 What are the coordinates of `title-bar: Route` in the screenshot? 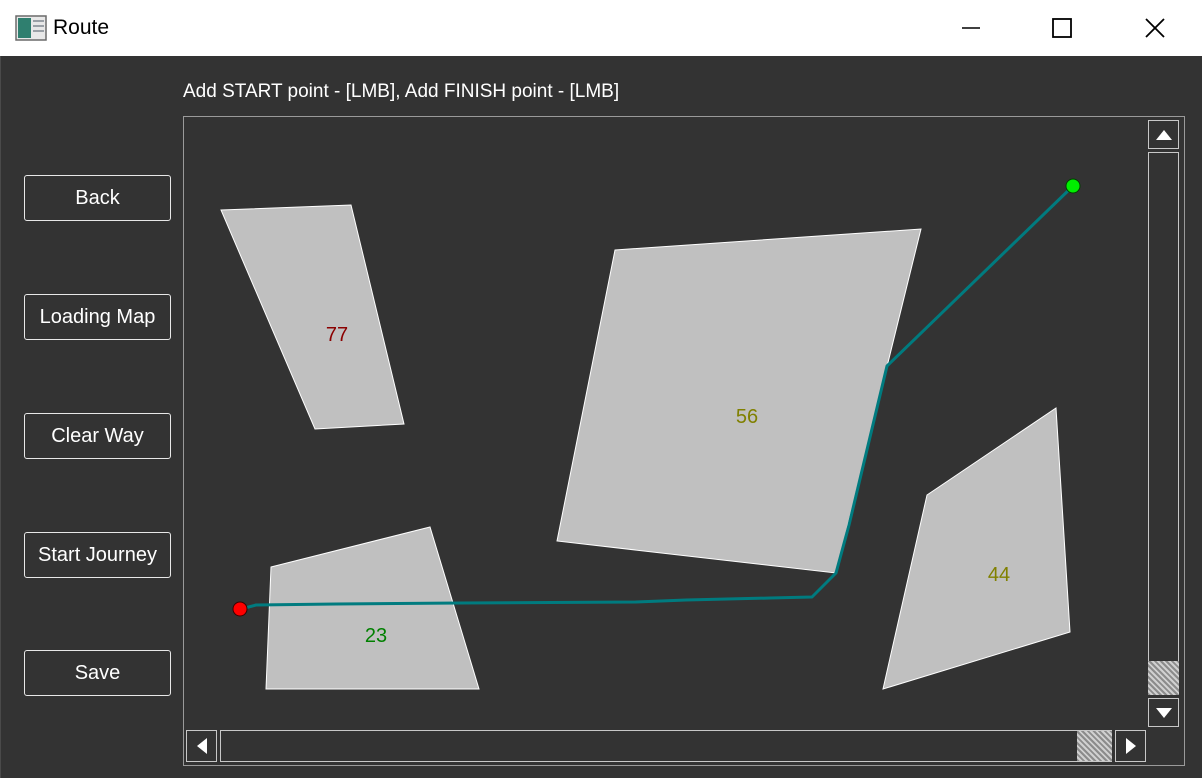 It's located at (601, 28).